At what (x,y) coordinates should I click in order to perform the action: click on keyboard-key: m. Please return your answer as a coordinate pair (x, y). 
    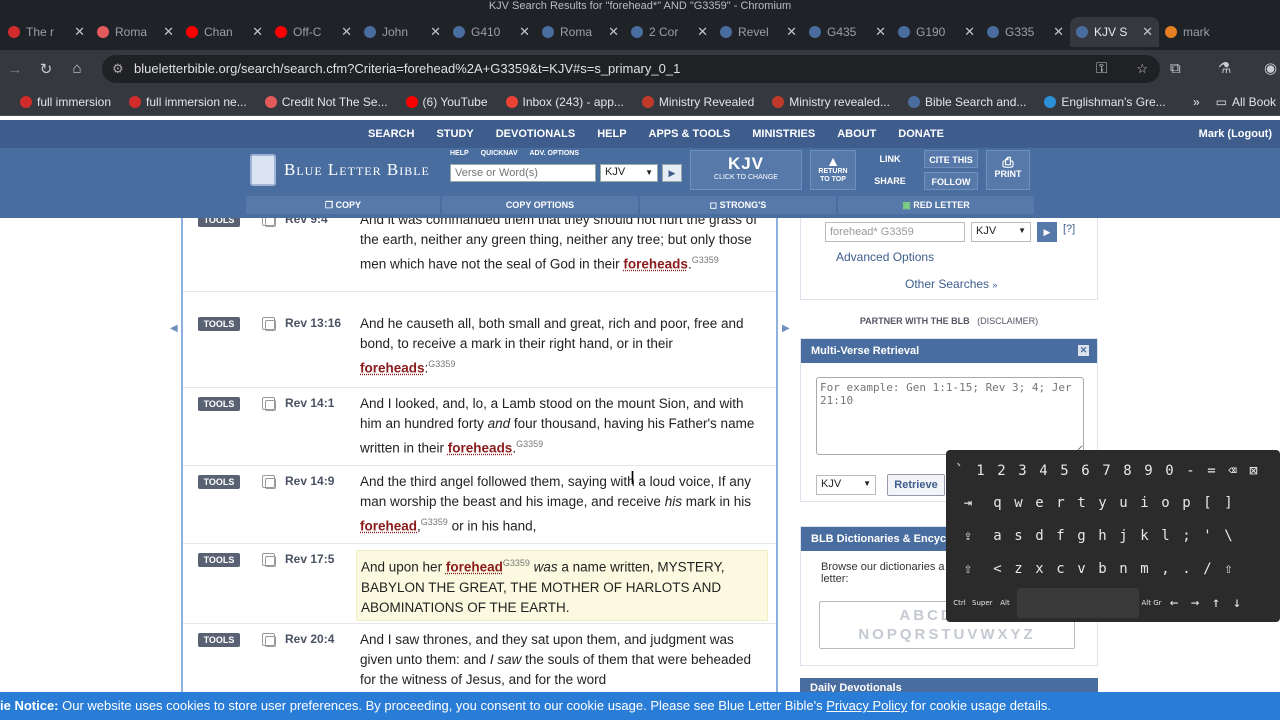
    Looking at the image, I should click on (1144, 569).